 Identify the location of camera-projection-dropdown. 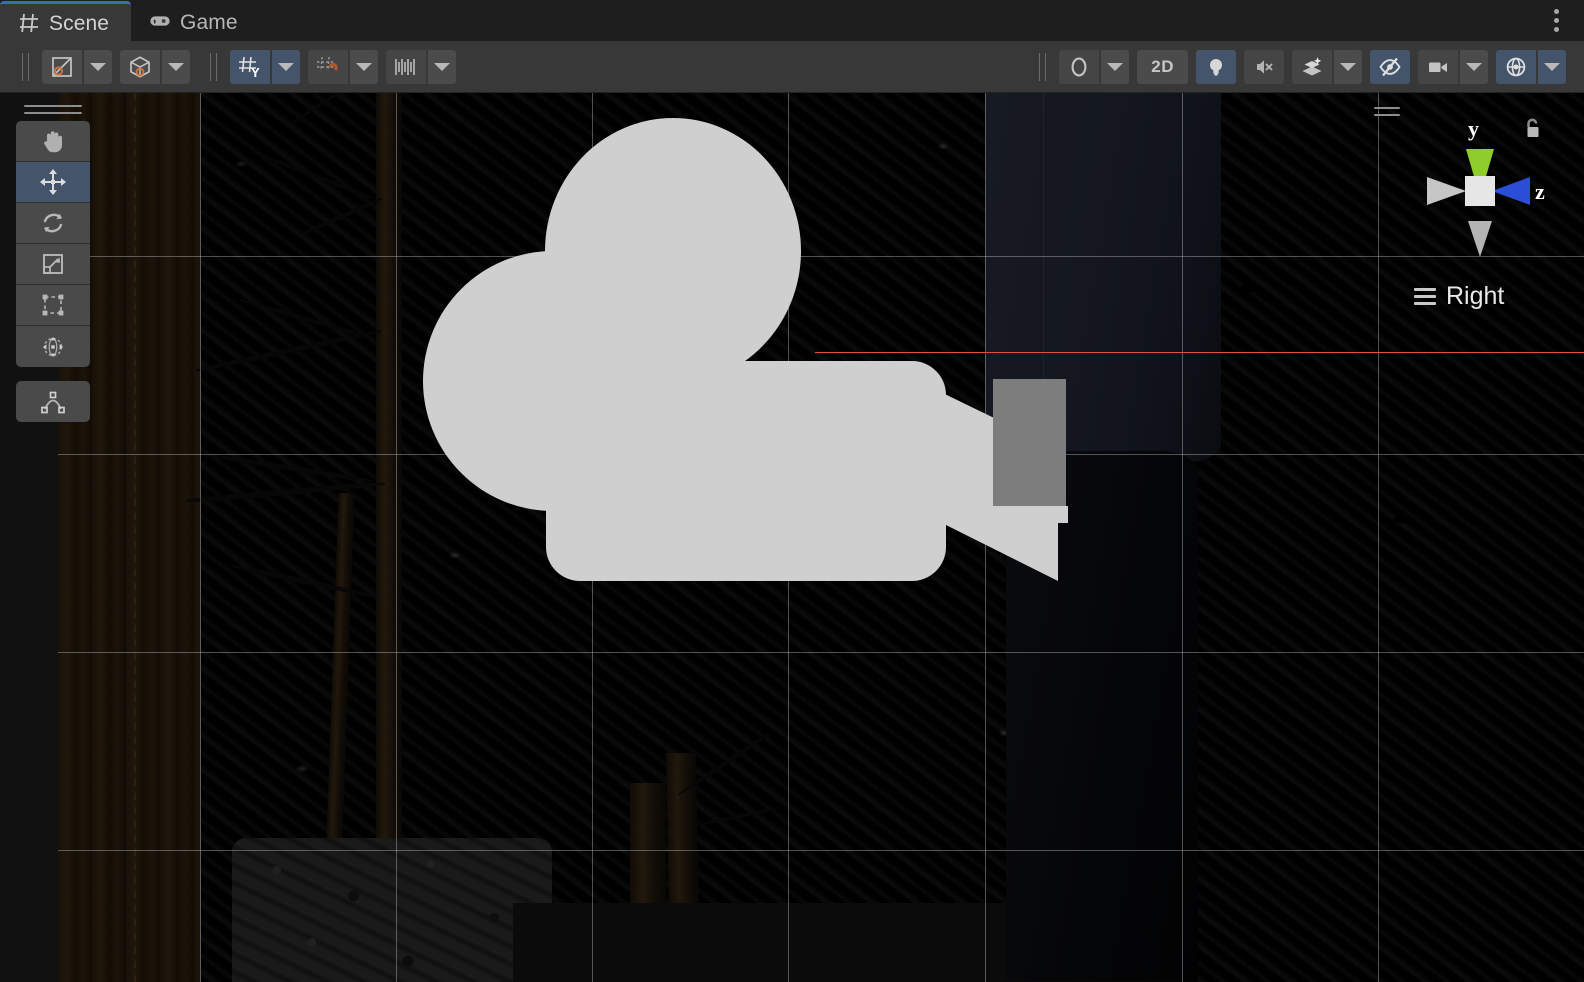
(176, 66).